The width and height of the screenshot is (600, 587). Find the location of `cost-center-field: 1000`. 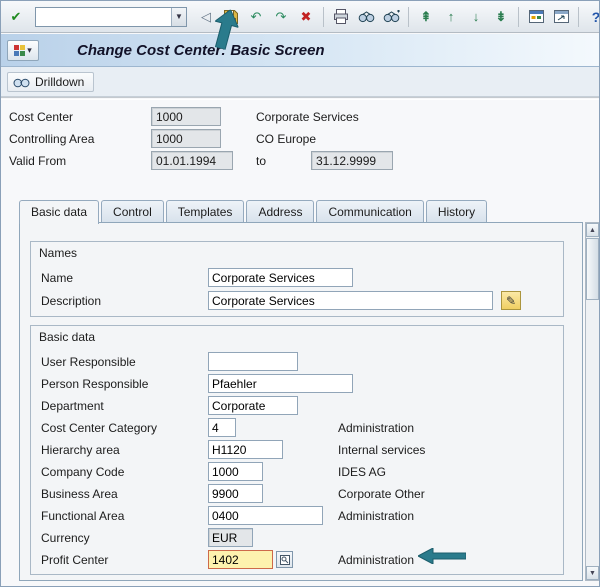

cost-center-field: 1000 is located at coordinates (186, 116).